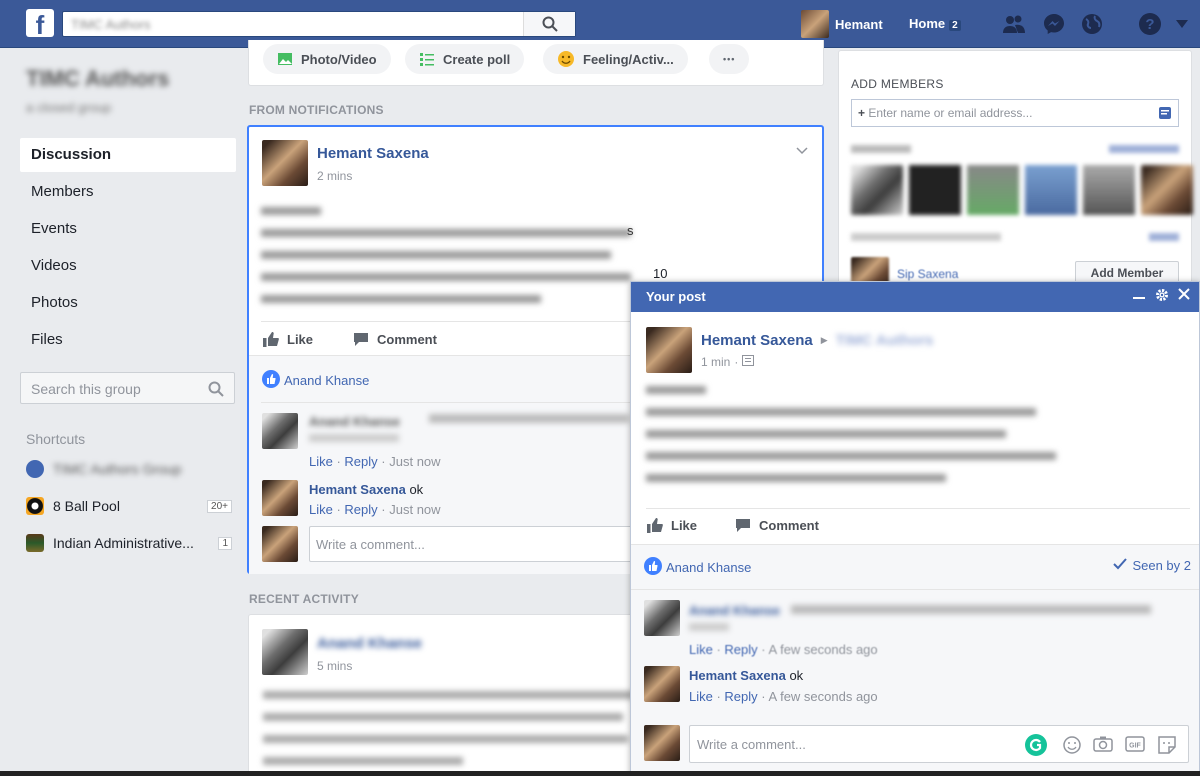 The image size is (1200, 776). I want to click on profile-link: Hemant, so click(842, 24).